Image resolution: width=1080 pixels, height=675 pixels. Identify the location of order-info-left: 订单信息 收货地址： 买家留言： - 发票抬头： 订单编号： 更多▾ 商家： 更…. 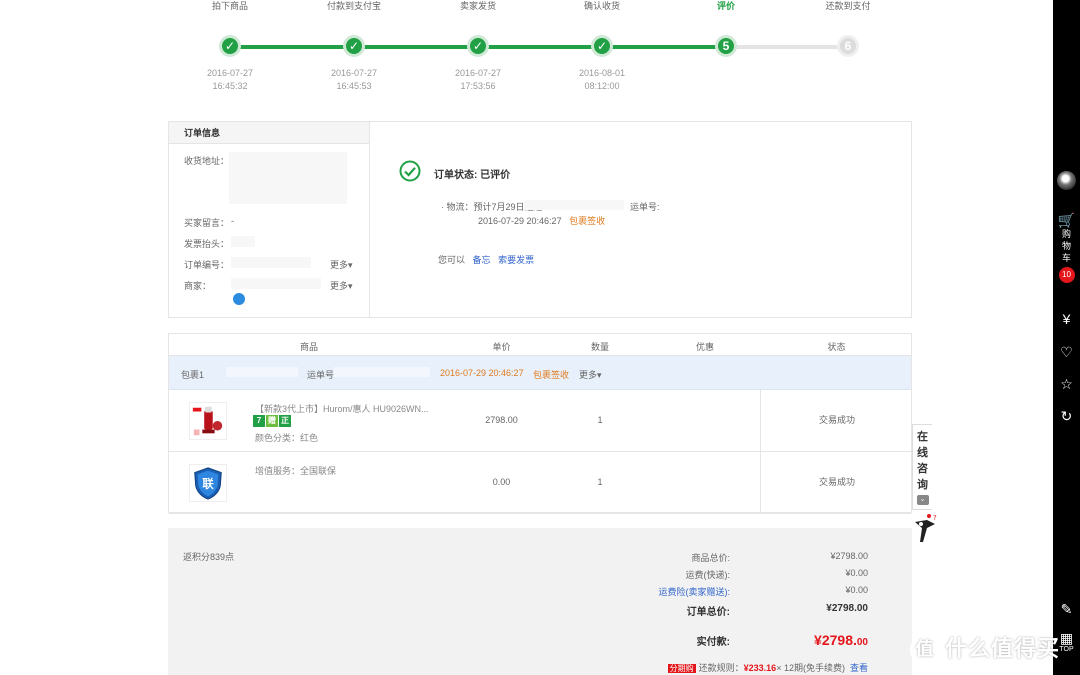
(269, 219).